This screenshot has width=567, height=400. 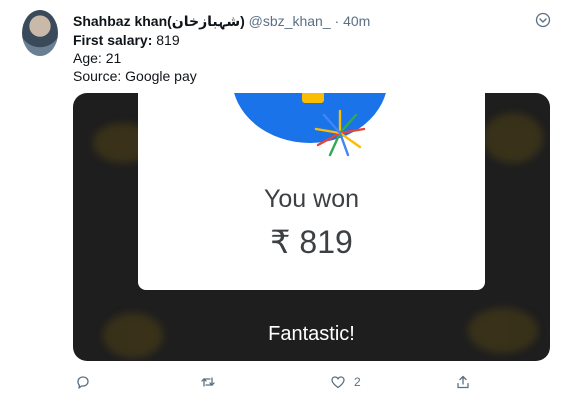 What do you see at coordinates (290, 21) in the screenshot?
I see `author-handle: @sbz_khan_` at bounding box center [290, 21].